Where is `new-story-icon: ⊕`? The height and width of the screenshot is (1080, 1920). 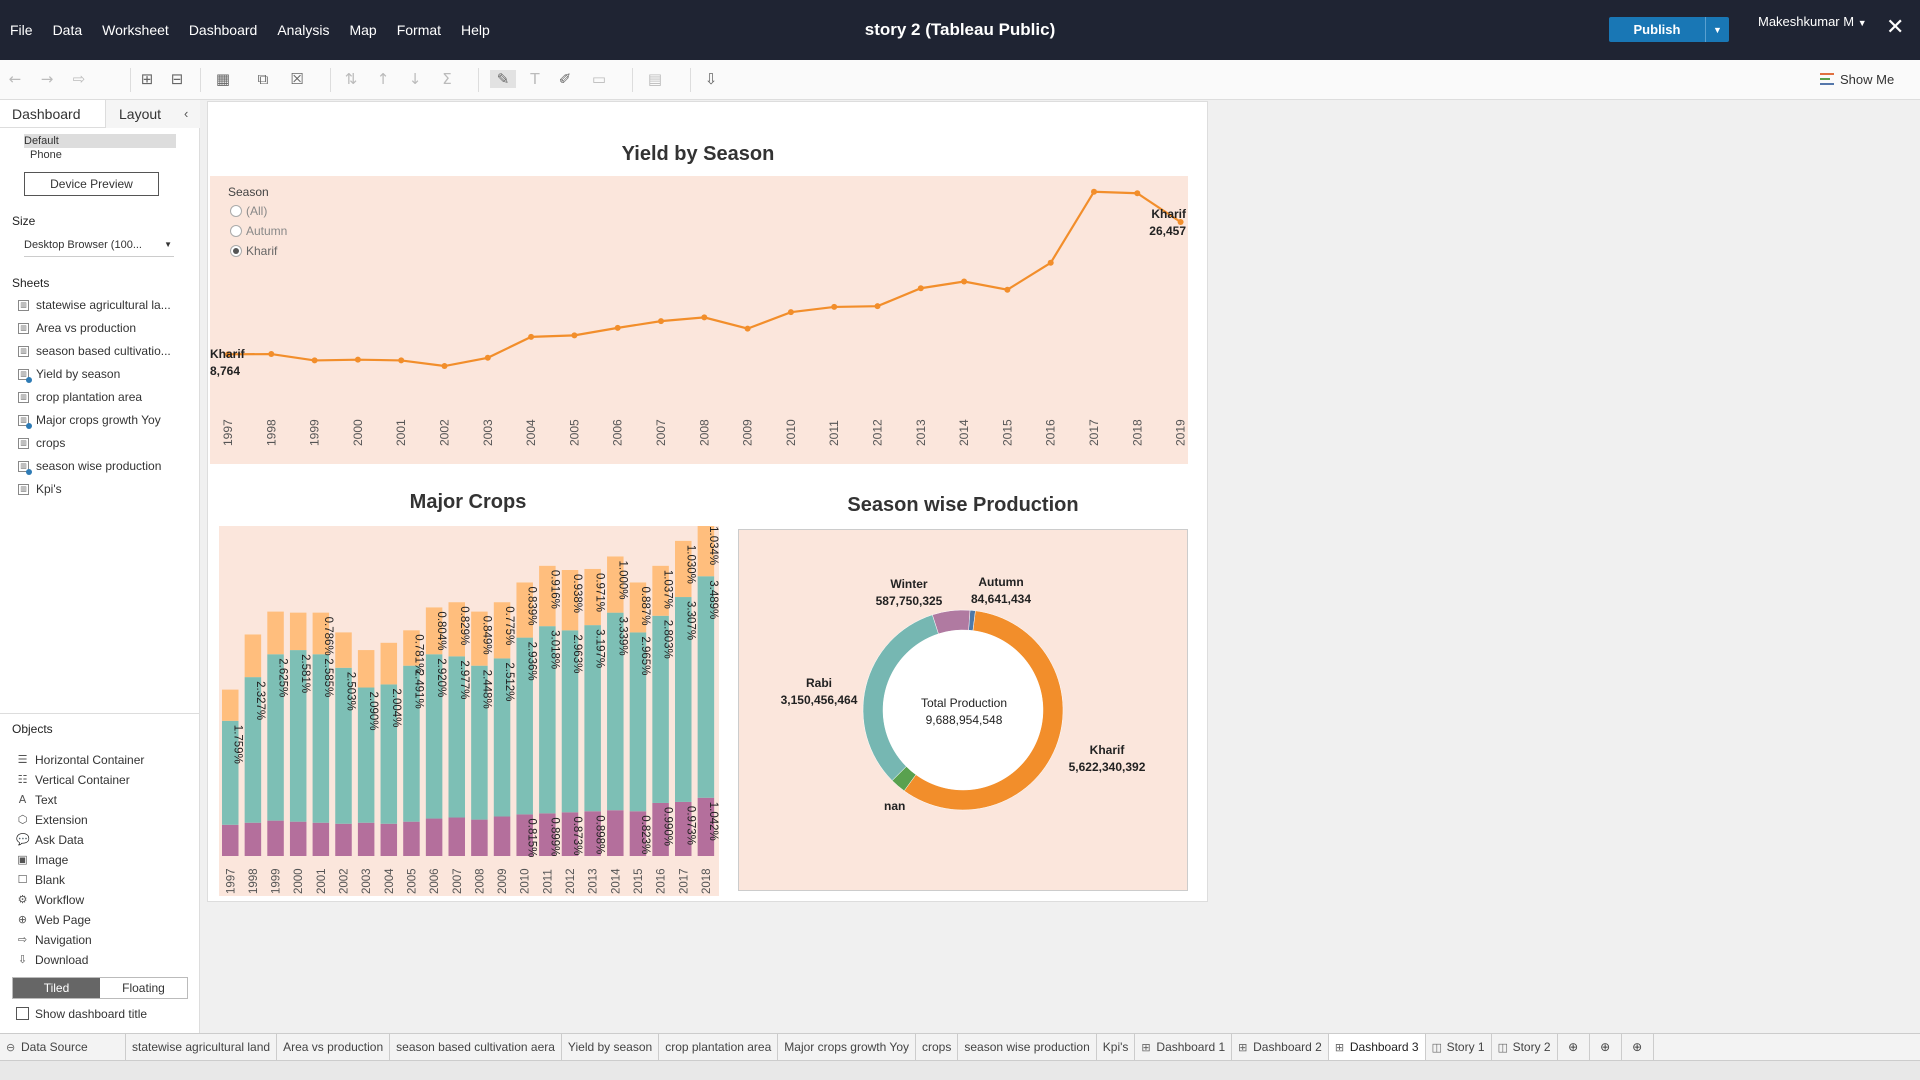 new-story-icon: ⊕ is located at coordinates (1638, 1047).